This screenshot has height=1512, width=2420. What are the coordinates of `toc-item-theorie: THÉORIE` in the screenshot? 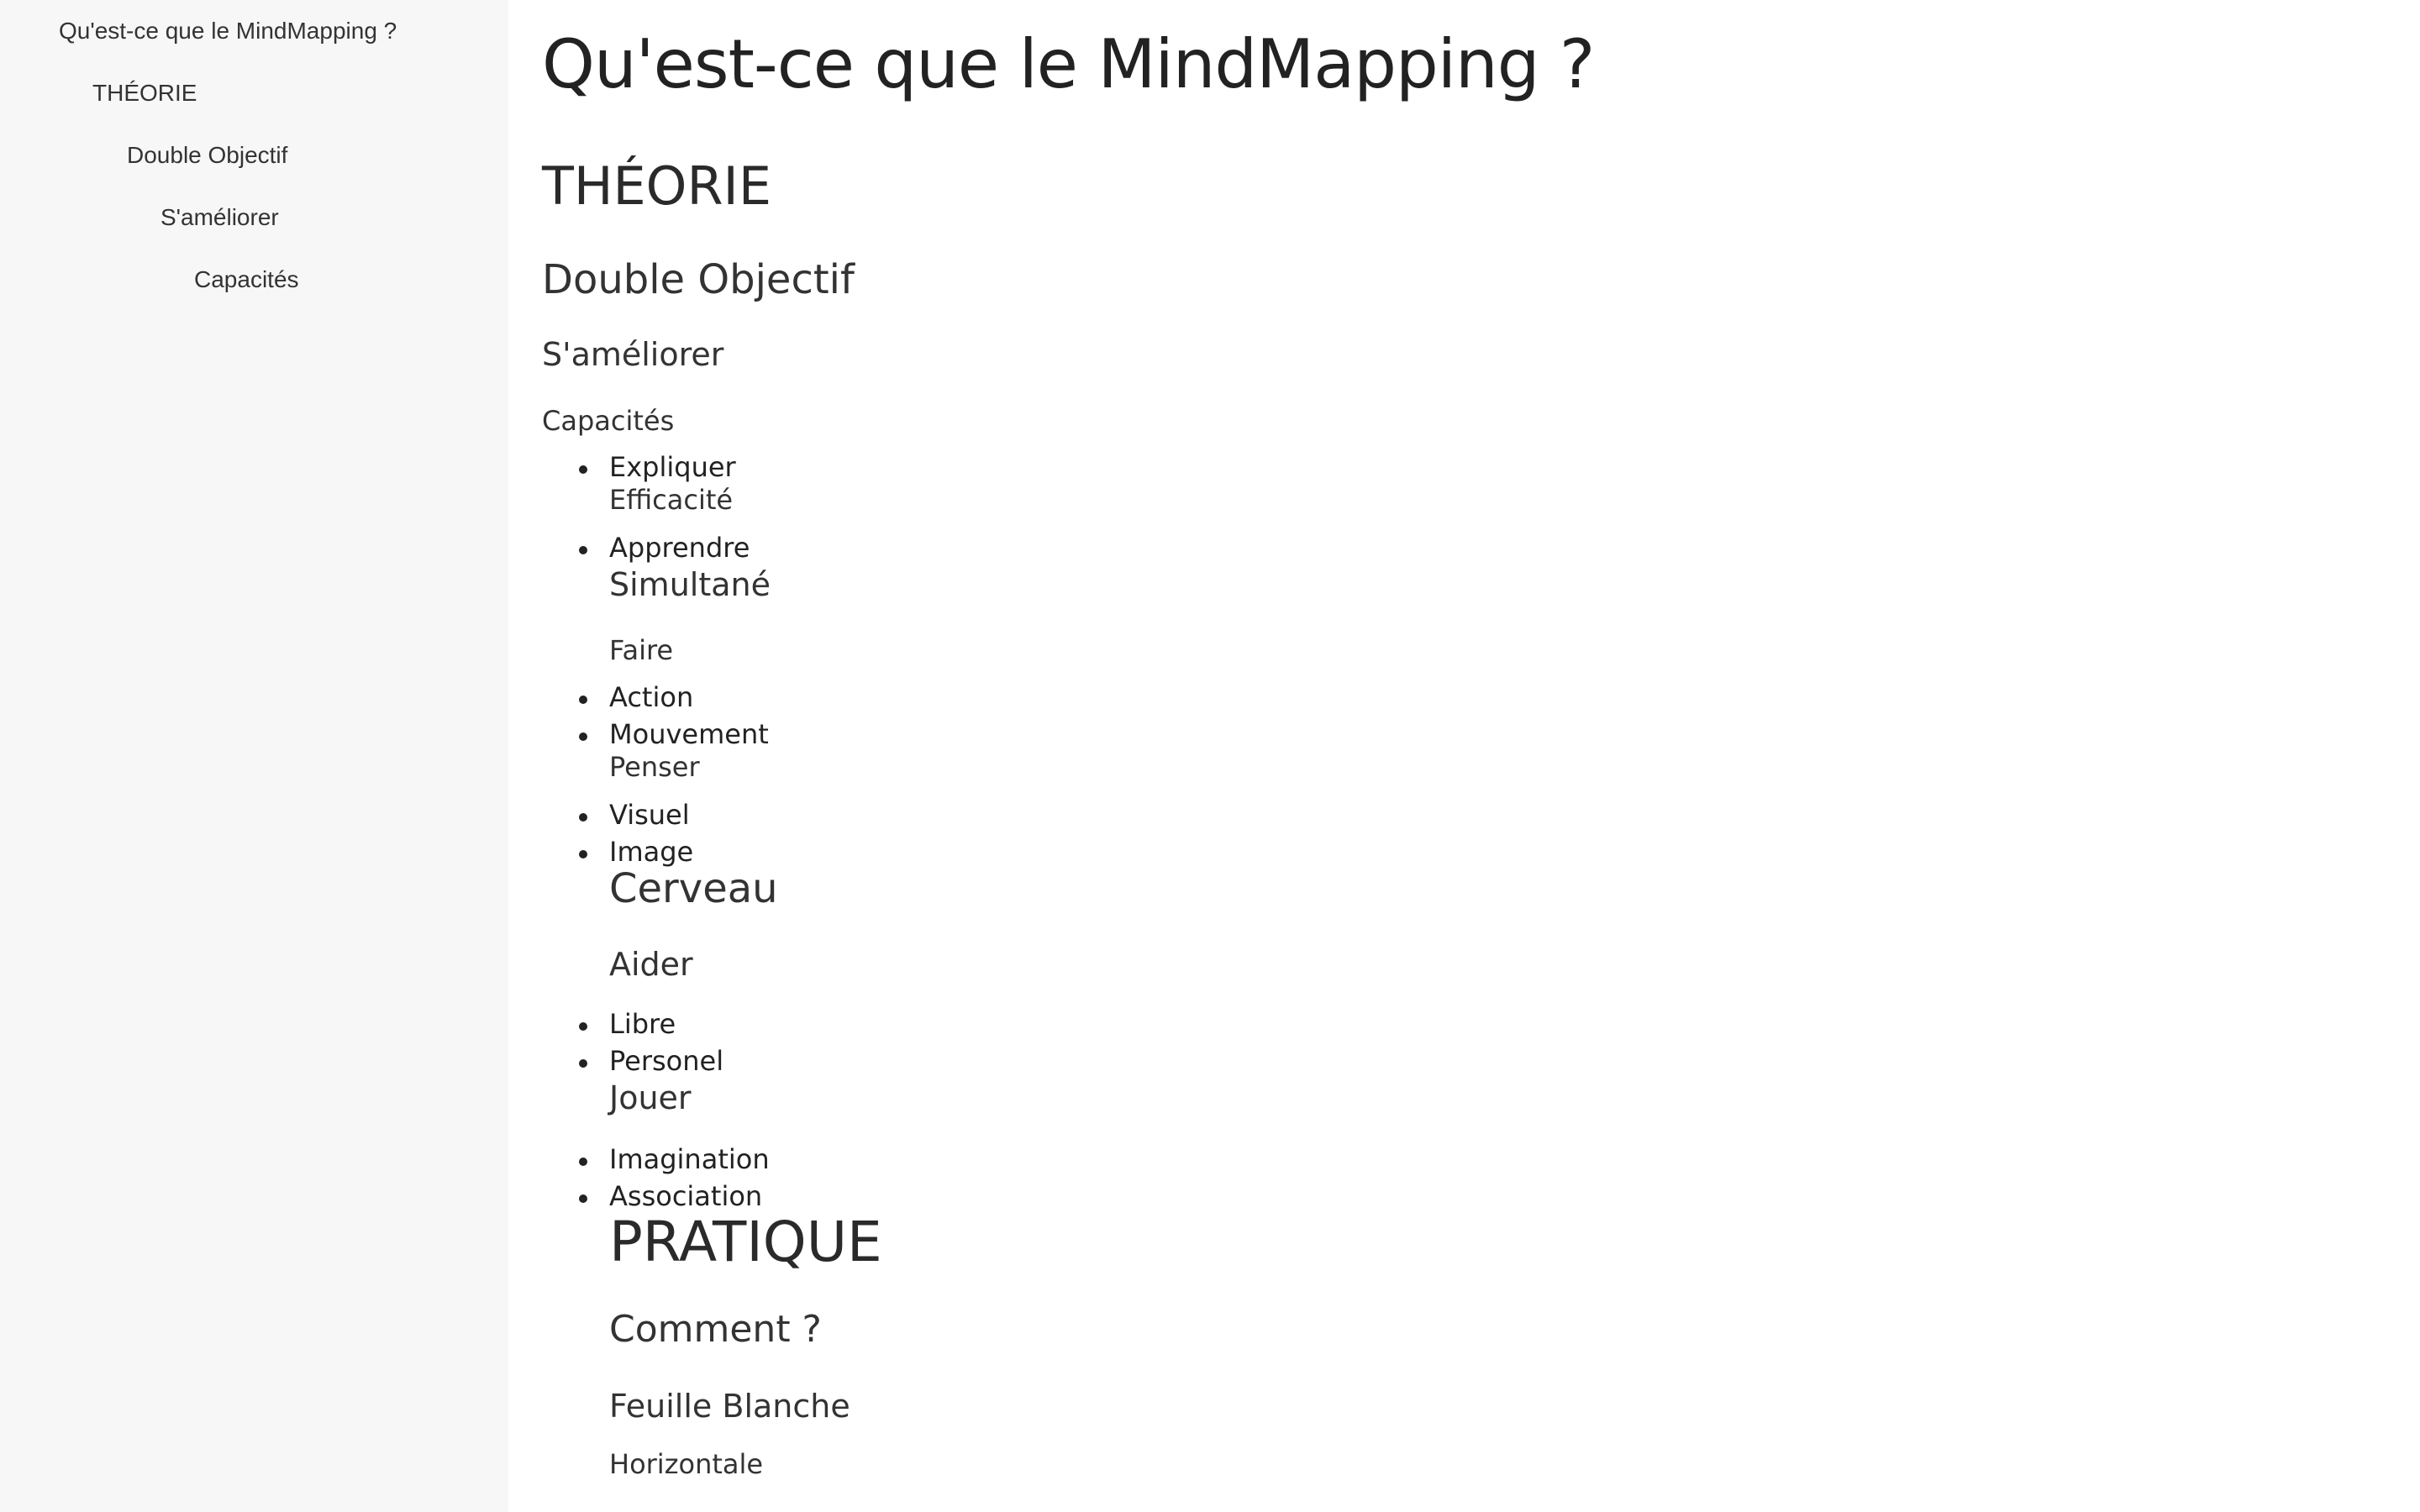 It's located at (144, 93).